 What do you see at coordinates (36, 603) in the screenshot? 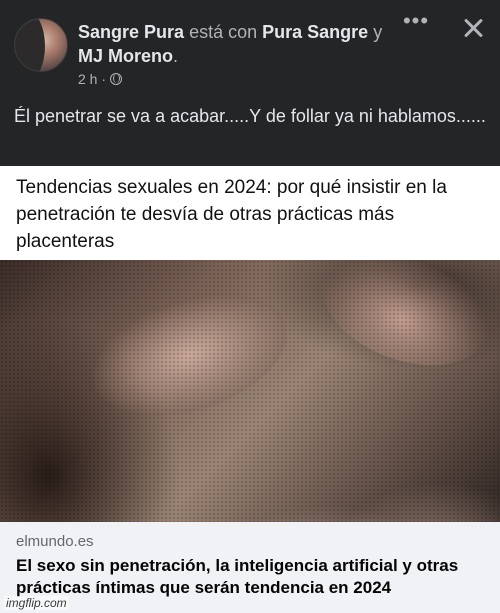
I see `watermark: imgflip.com` at bounding box center [36, 603].